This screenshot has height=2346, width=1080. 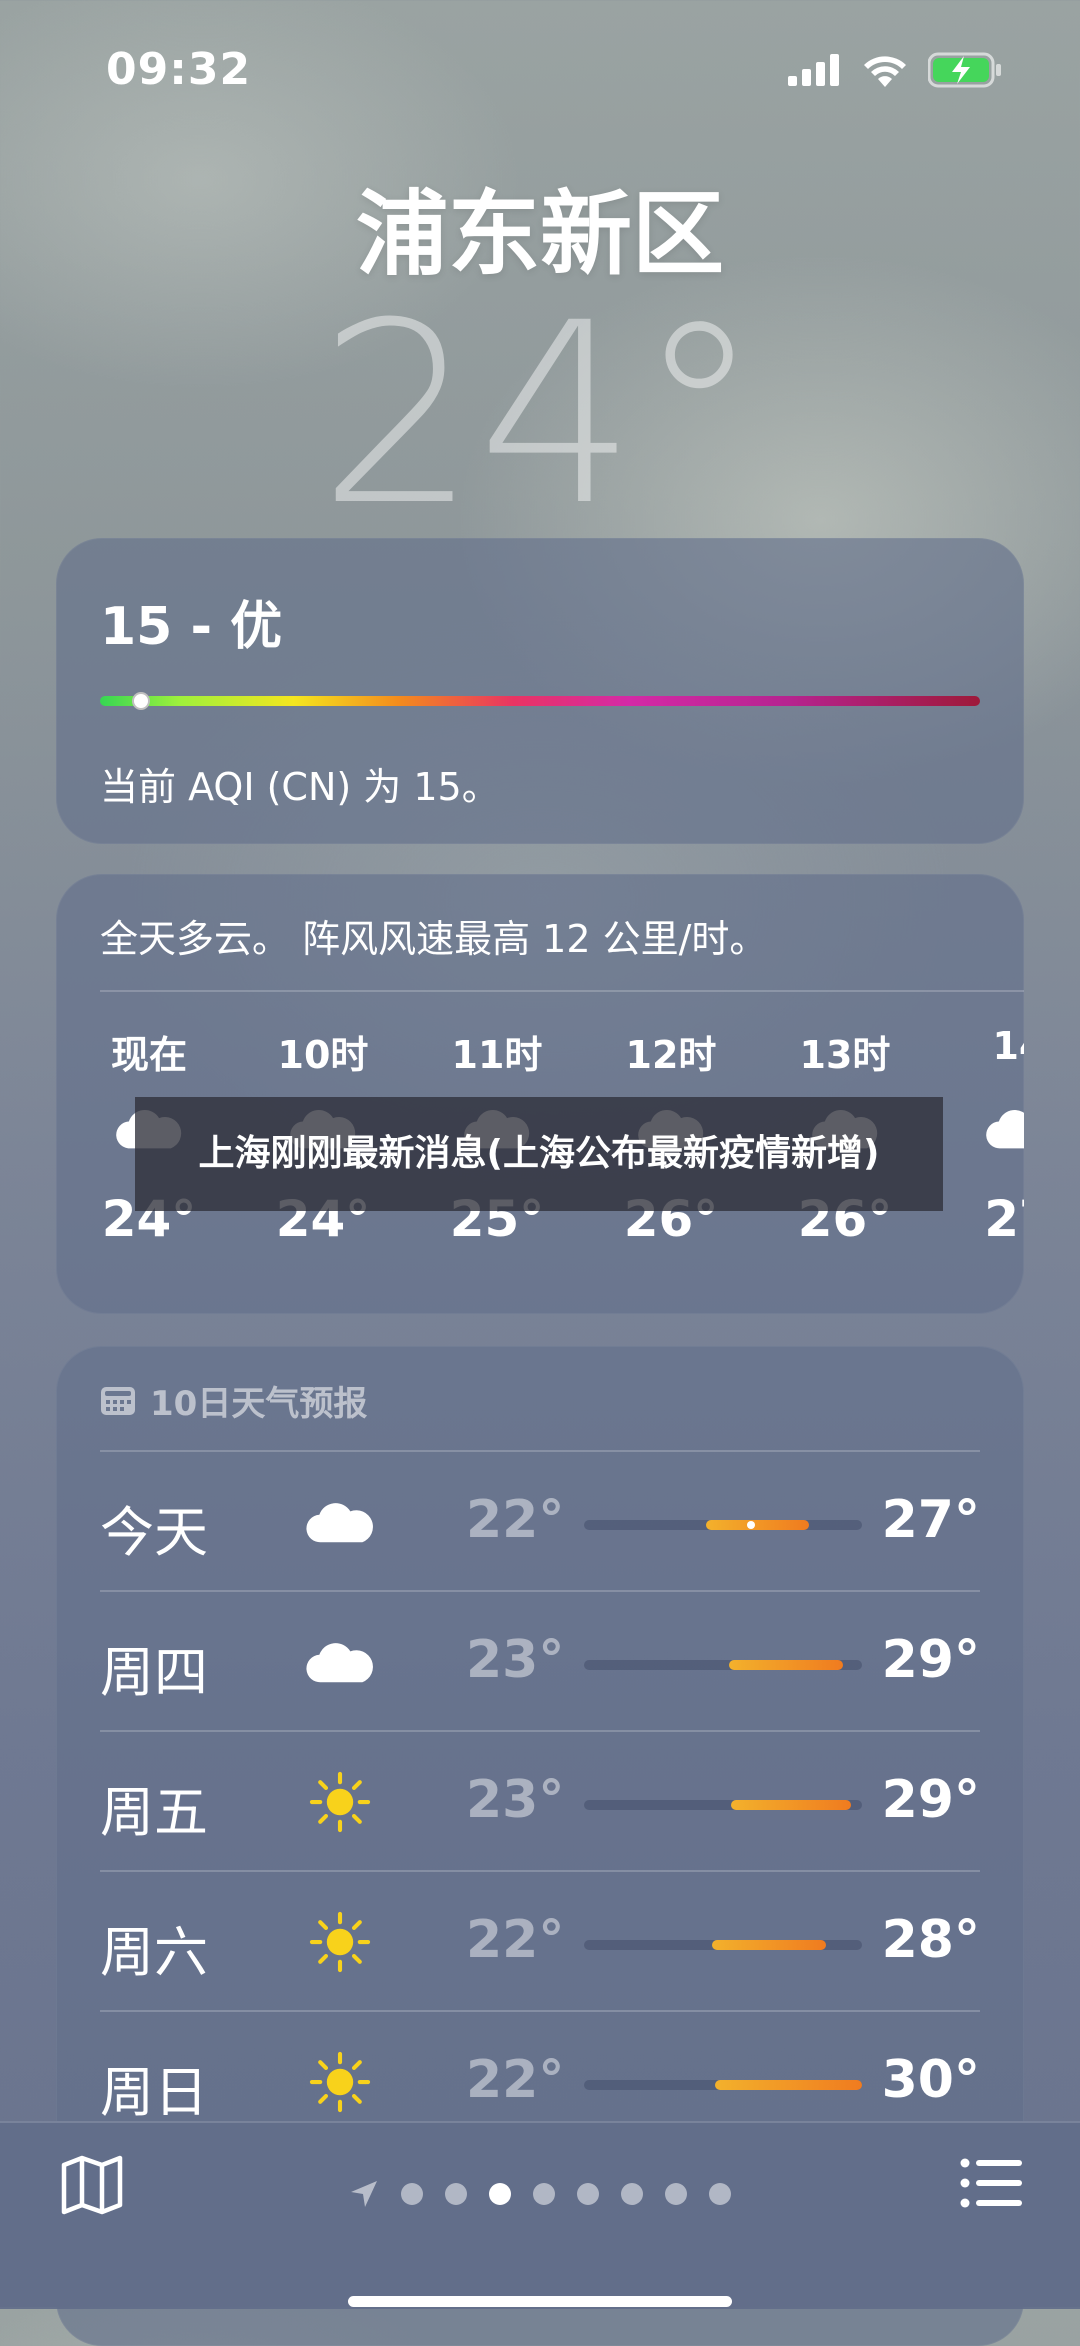 I want to click on location-arrow-icon, so click(x=364, y=2194).